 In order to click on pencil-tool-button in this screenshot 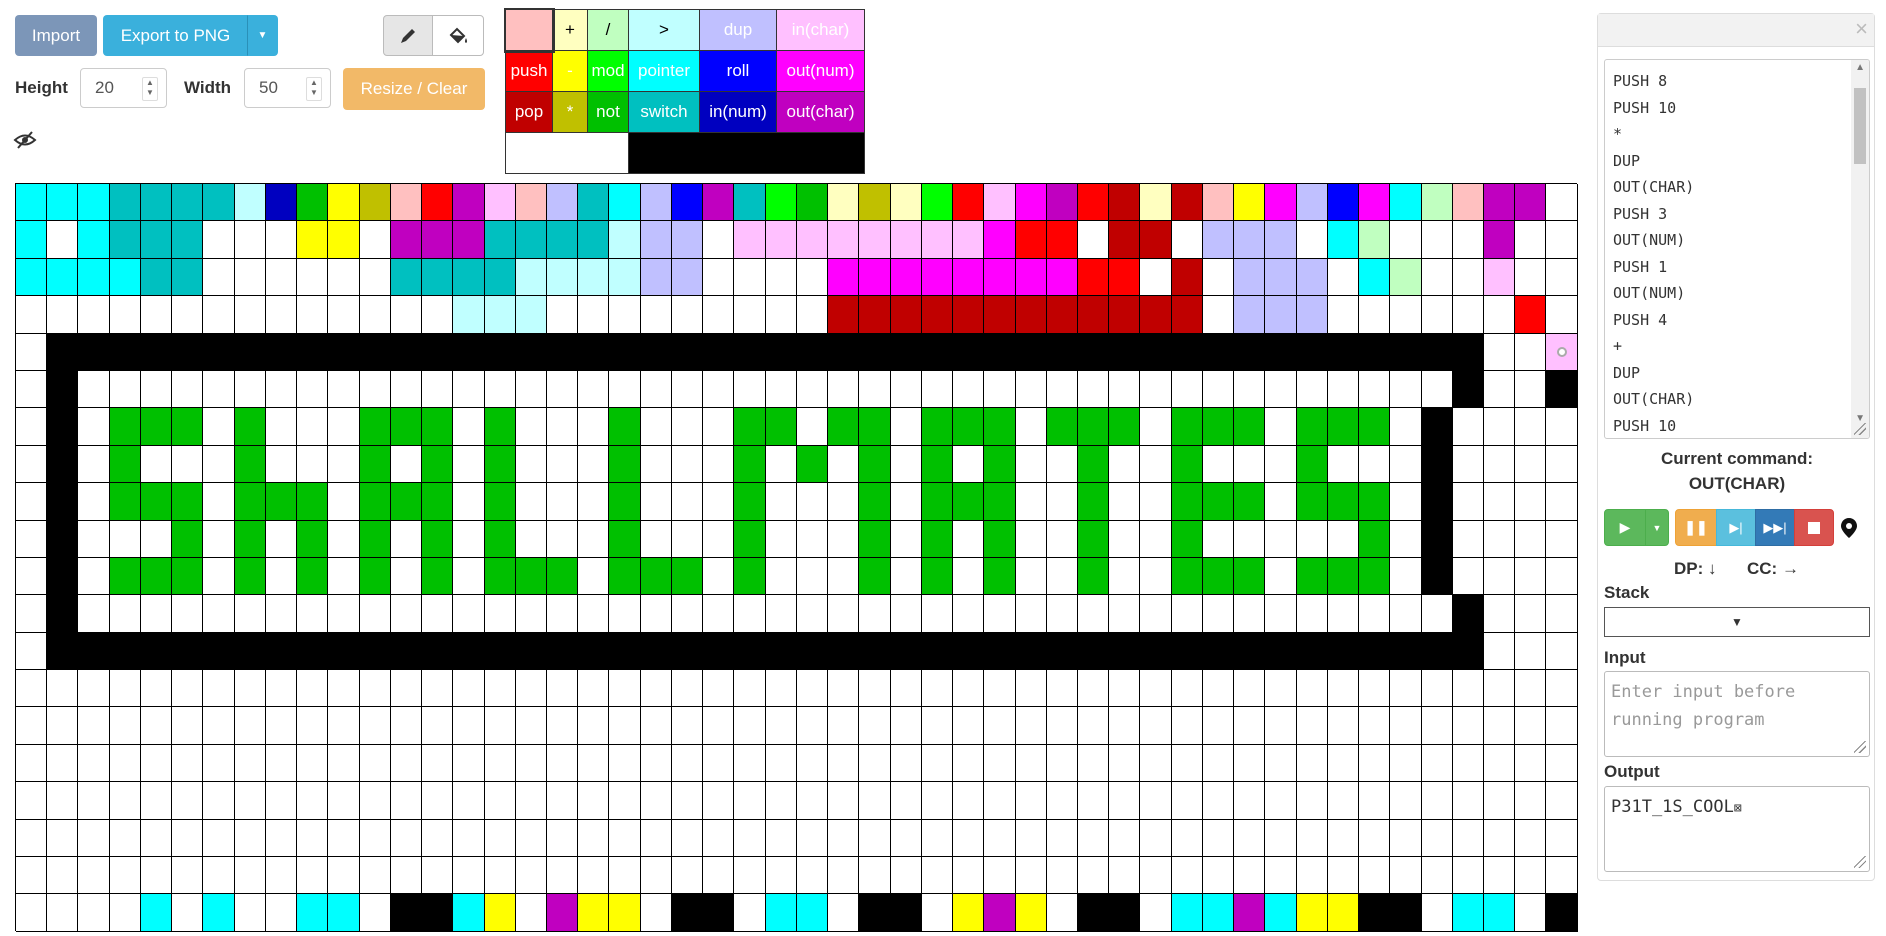, I will do `click(408, 35)`.